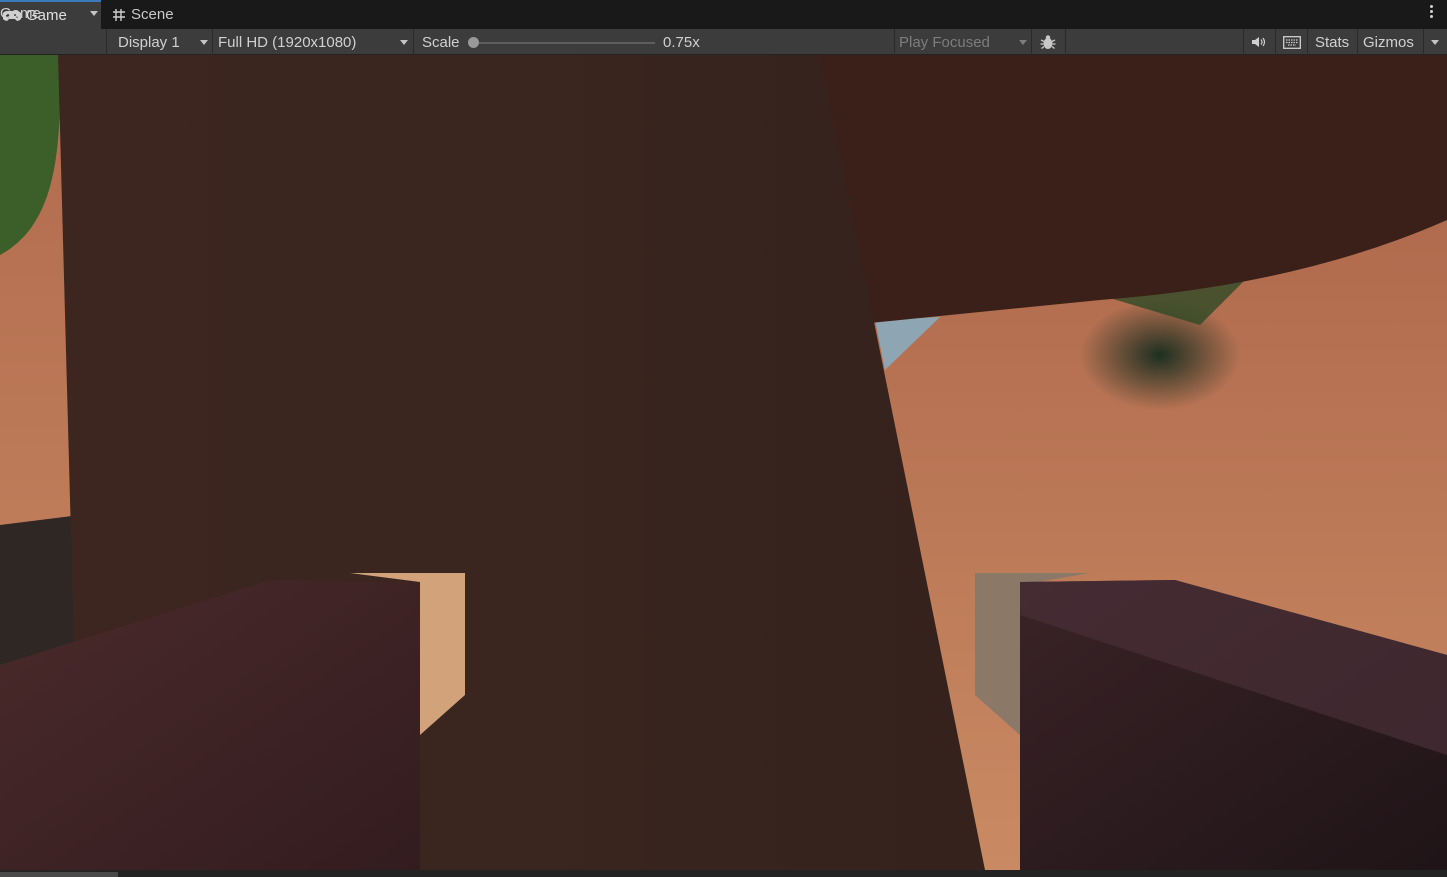 This screenshot has height=877, width=1447. I want to click on tab-scene-label: Scene, so click(152, 14).